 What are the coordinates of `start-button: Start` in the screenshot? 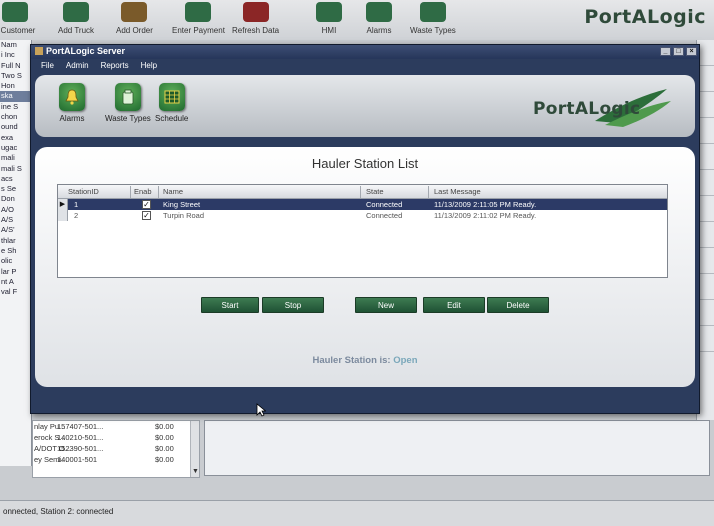 It's located at (230, 305).